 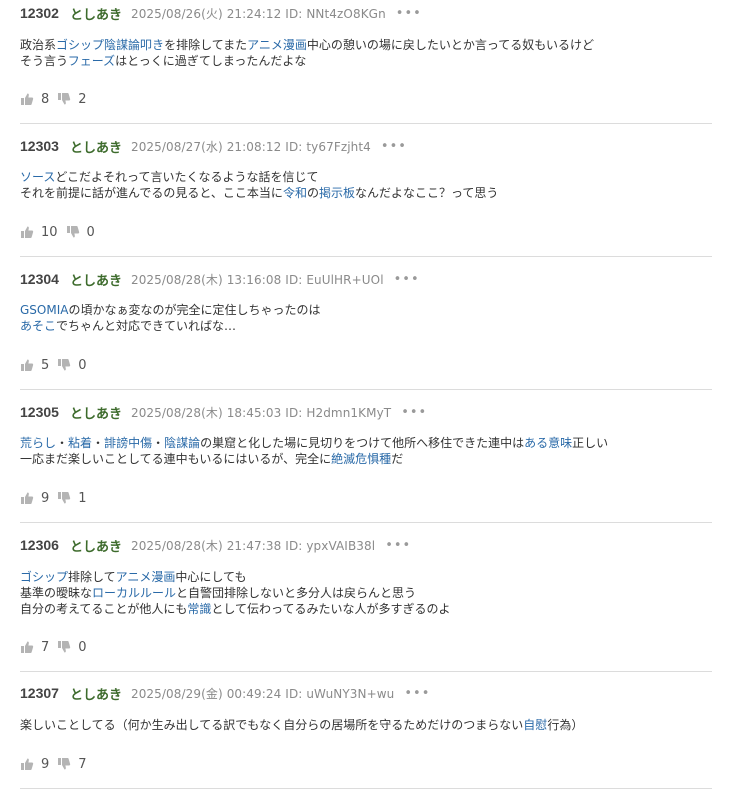 I want to click on post-body-line: GSOMIAの頃かなぁ変なのが完全に定住しちゃったのは, so click(x=170, y=310).